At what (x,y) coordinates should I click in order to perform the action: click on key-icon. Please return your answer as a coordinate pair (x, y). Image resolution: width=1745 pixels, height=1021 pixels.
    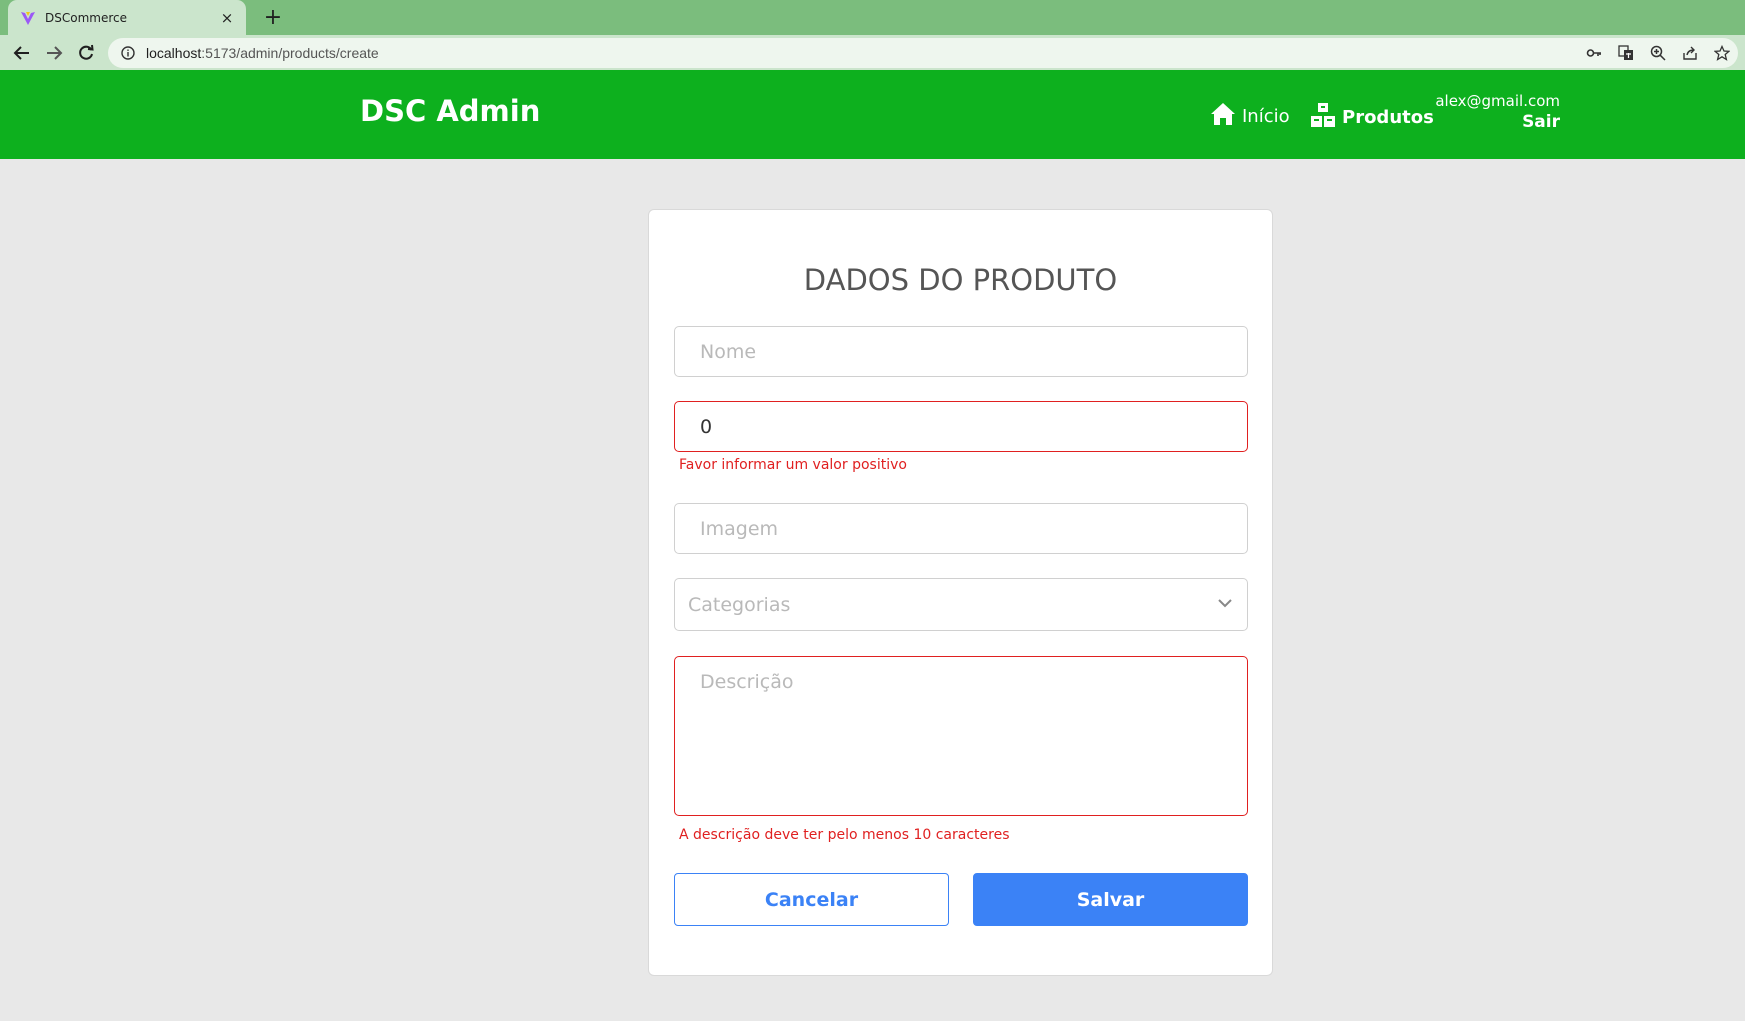
    Looking at the image, I should click on (1594, 53).